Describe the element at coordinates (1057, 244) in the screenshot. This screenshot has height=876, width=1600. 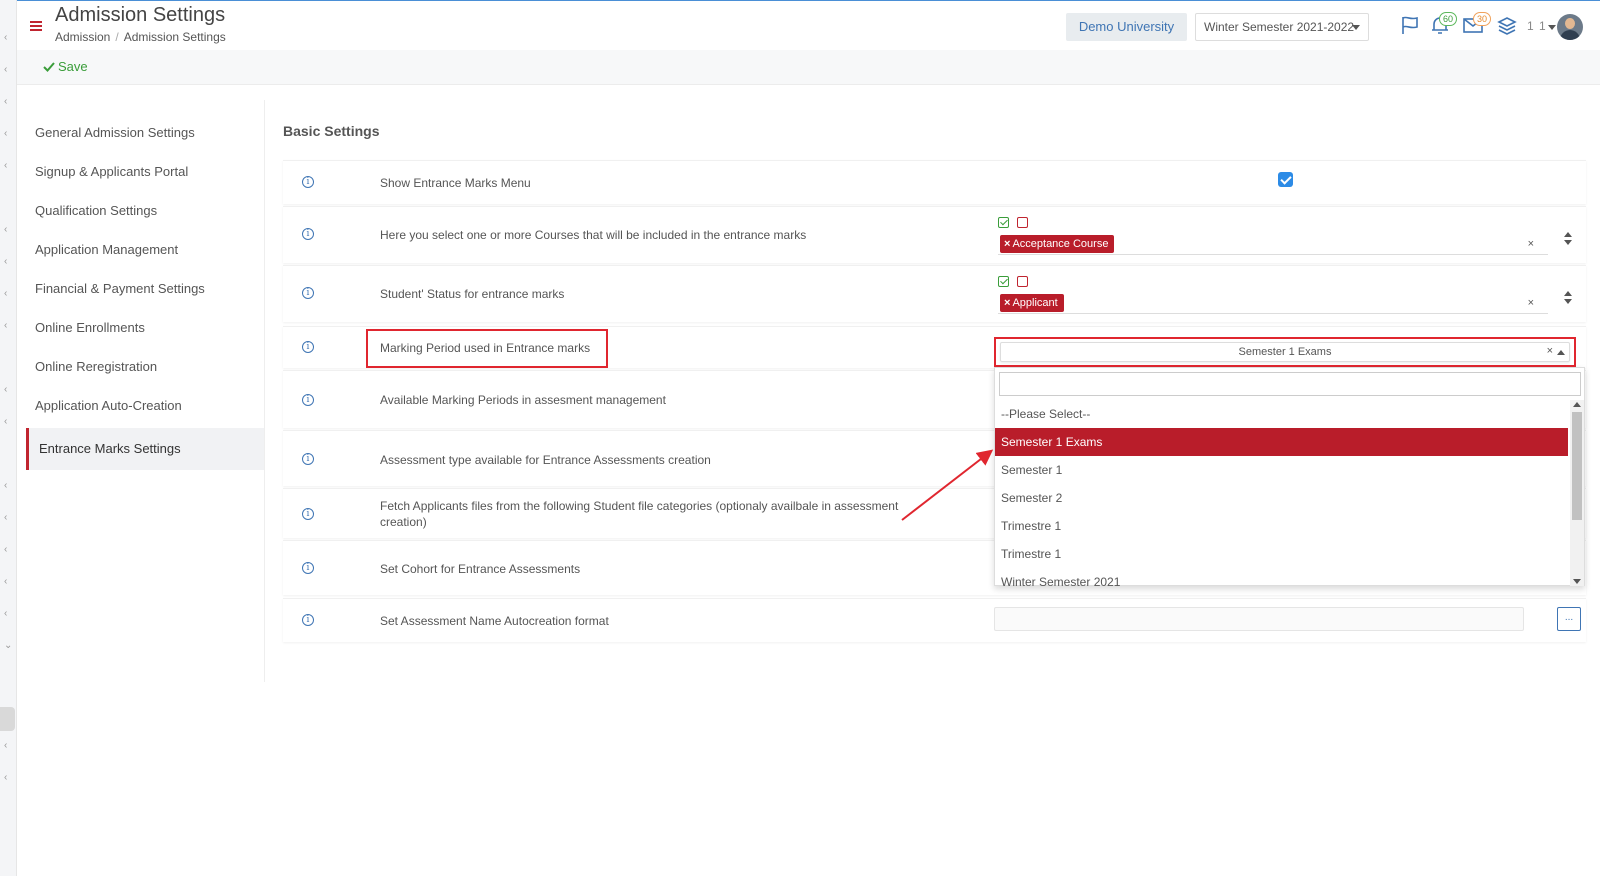
I see `selected-tag: × Acceptance Course` at that location.